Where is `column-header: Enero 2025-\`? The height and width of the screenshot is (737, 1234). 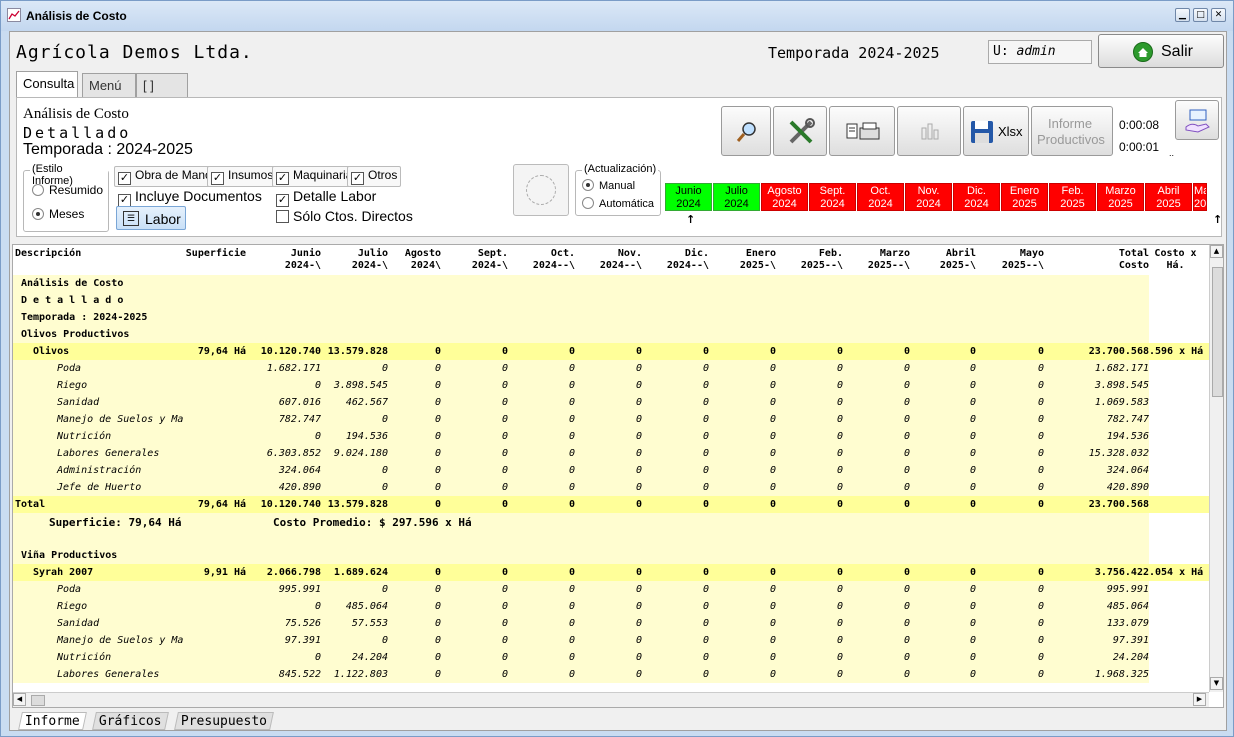 column-header: Enero 2025-\ is located at coordinates (743, 260).